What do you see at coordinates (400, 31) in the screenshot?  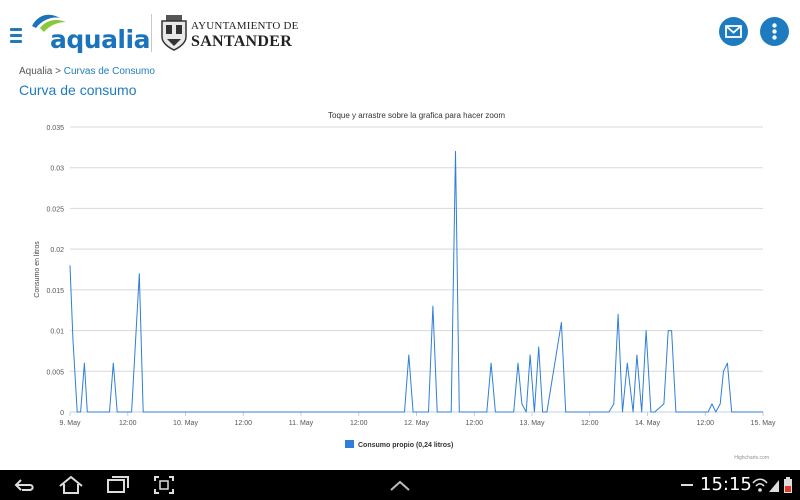 I see `app-header: aqualia AYUNTAMIENTO DE SANTANDER` at bounding box center [400, 31].